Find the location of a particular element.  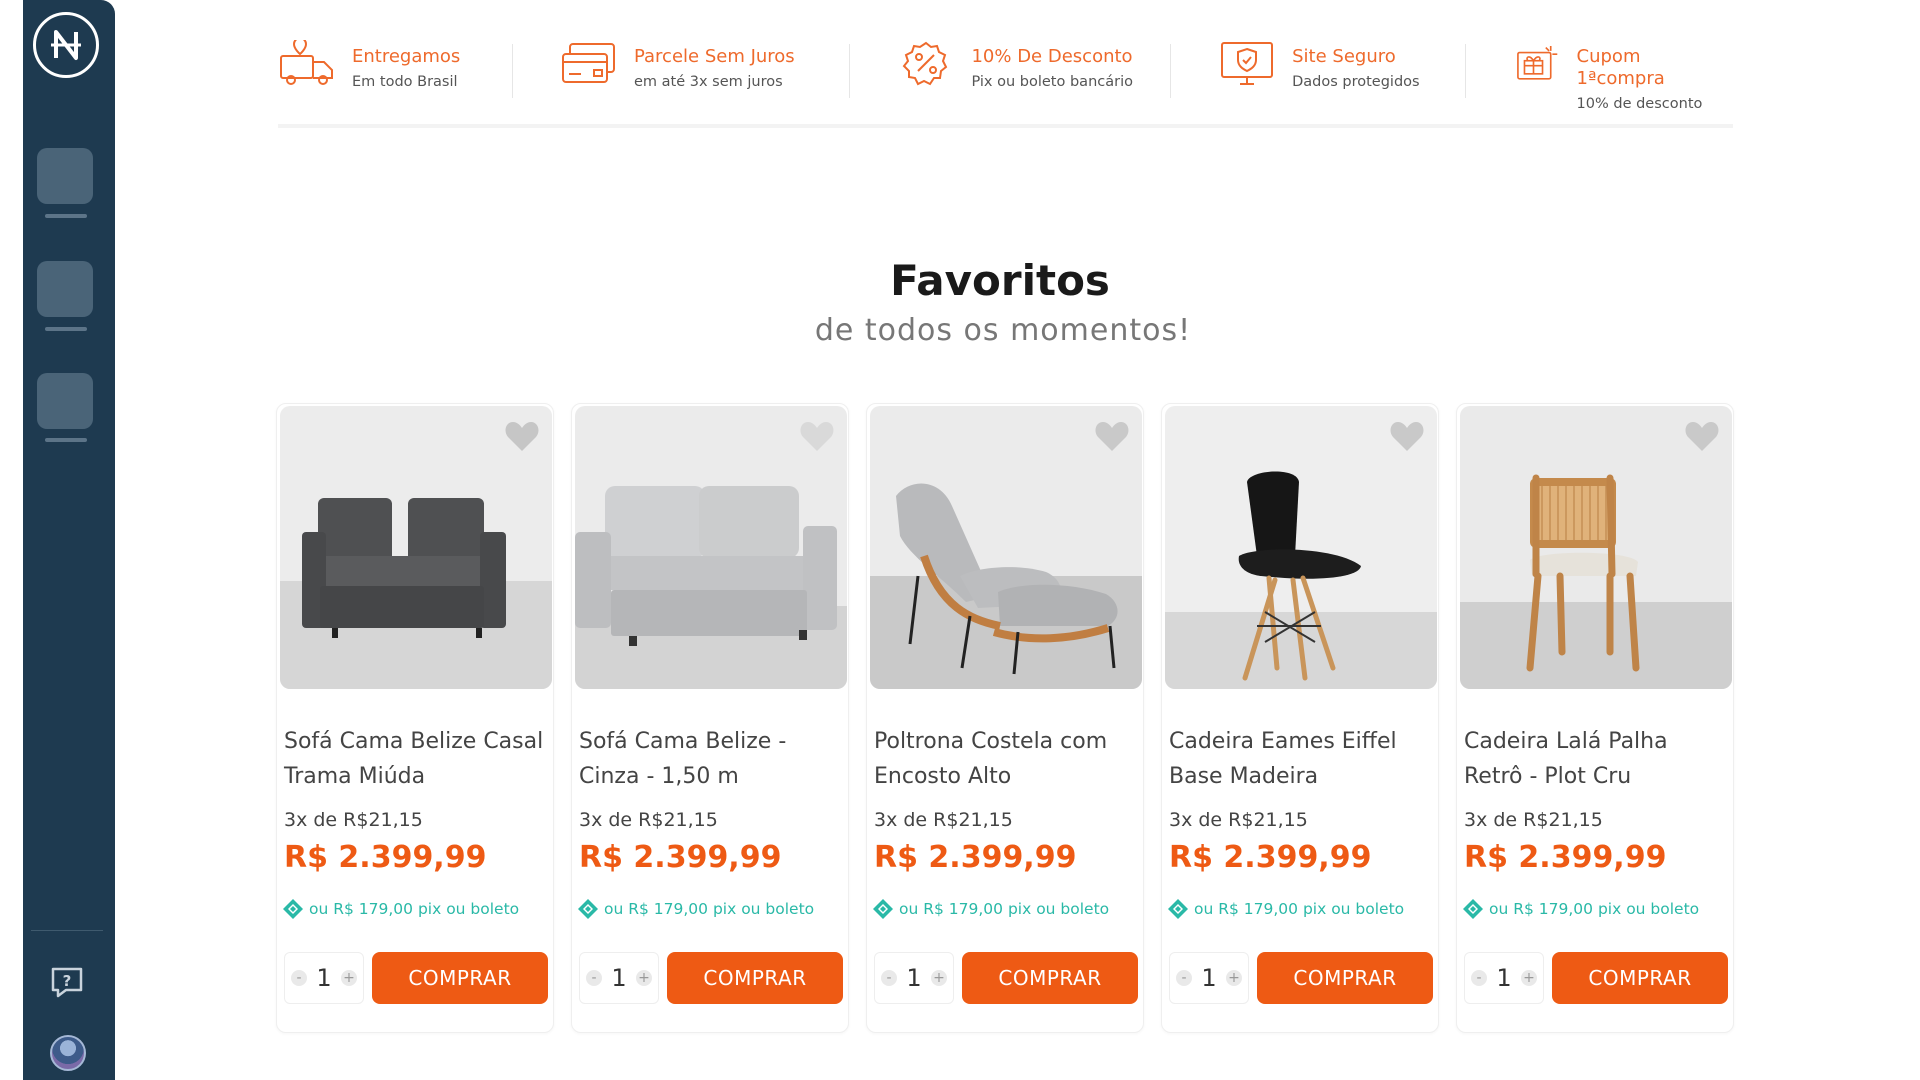

benefit-subtitle: Pix ou boleto bancário is located at coordinates (1052, 82).